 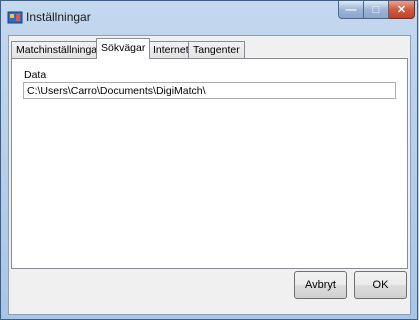 I want to click on tab-tangenter: Tangenter, so click(x=216, y=49).